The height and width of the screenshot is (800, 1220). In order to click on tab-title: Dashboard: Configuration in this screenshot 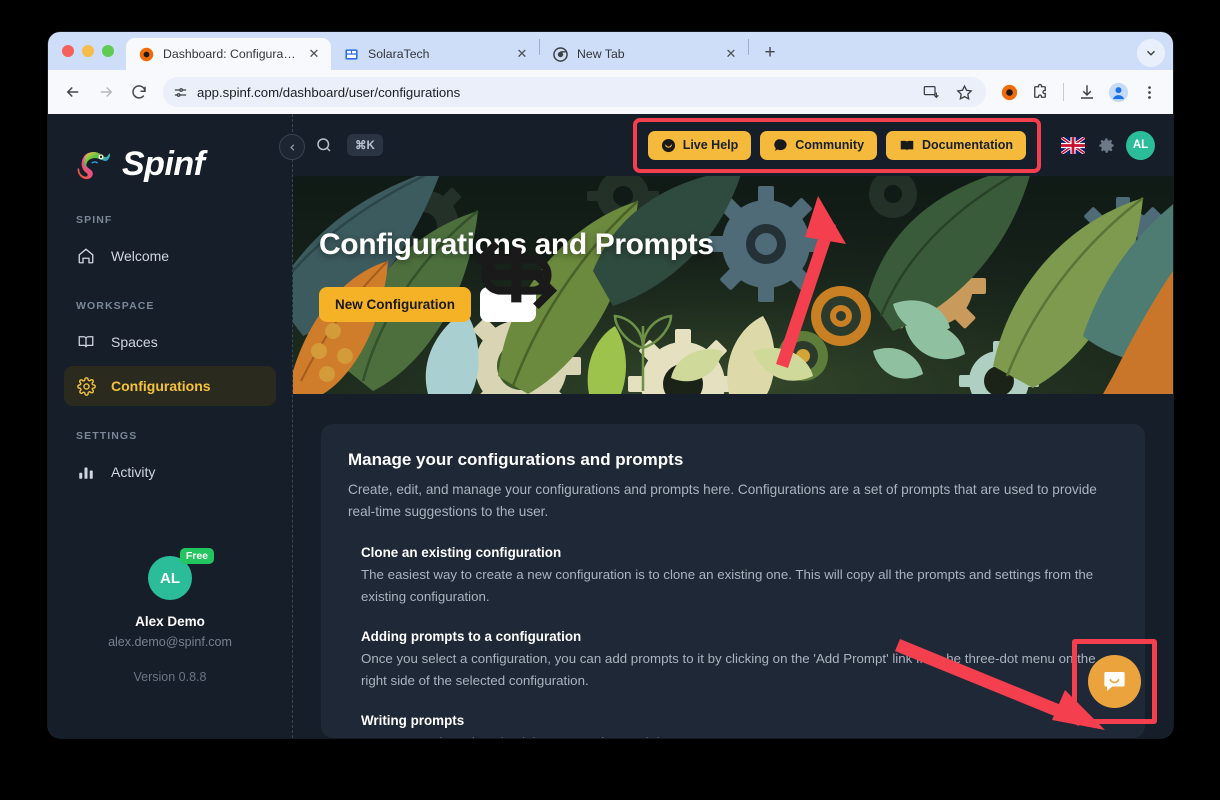, I will do `click(229, 54)`.